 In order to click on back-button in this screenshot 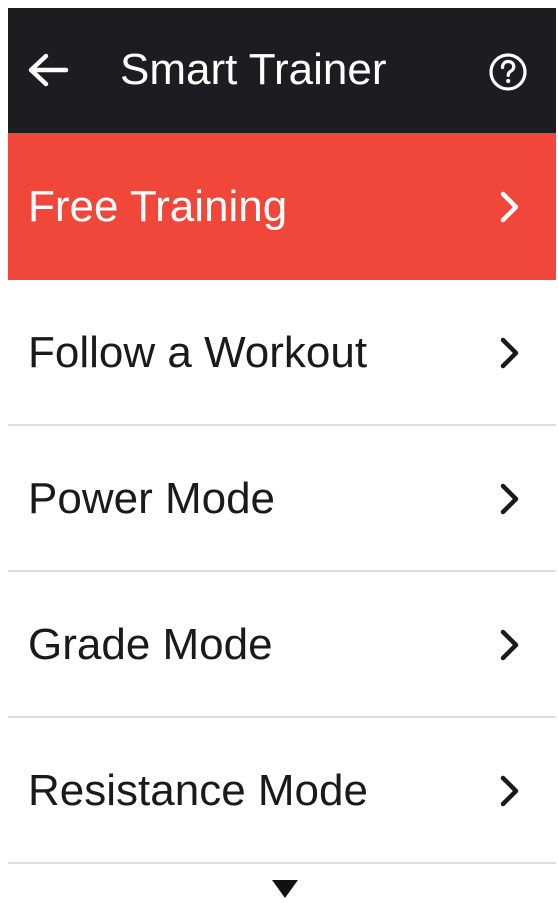, I will do `click(48, 70)`.